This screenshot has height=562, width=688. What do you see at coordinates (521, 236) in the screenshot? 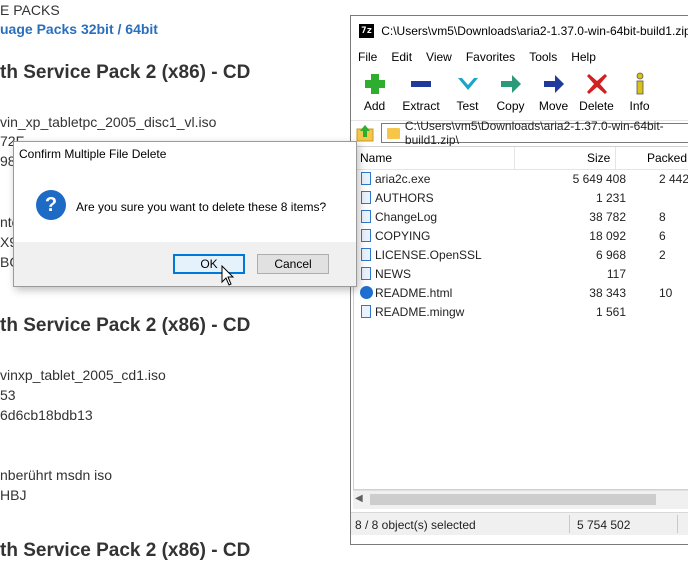
I see `file-row: COPYING 18 092 6` at bounding box center [521, 236].